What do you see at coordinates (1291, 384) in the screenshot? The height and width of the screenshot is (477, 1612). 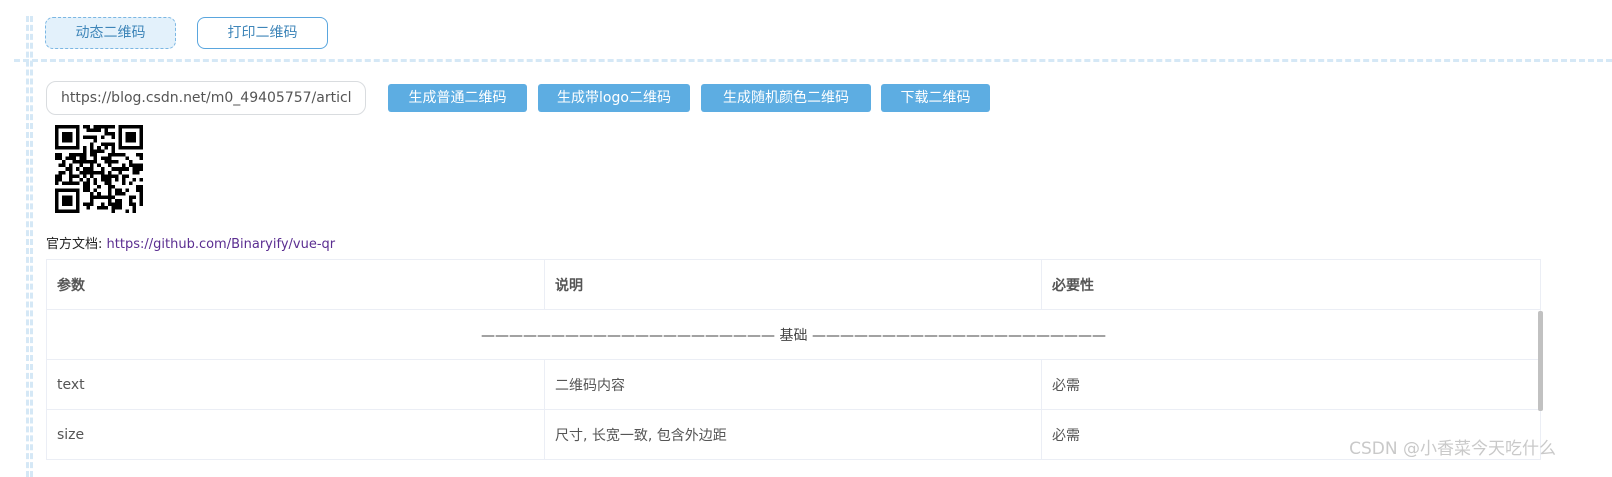 I see `cell-required: 必需` at bounding box center [1291, 384].